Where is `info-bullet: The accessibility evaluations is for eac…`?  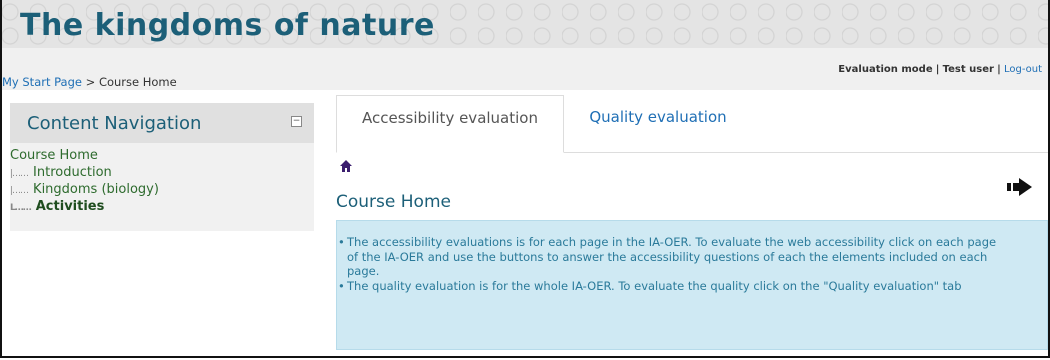
info-bullet: The accessibility evaluations is for eac… is located at coordinates (667, 257).